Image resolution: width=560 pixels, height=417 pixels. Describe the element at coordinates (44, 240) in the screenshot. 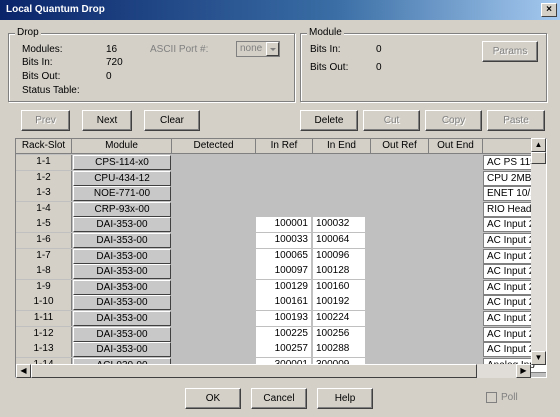

I see `rack-slot-cell: 1-6` at that location.